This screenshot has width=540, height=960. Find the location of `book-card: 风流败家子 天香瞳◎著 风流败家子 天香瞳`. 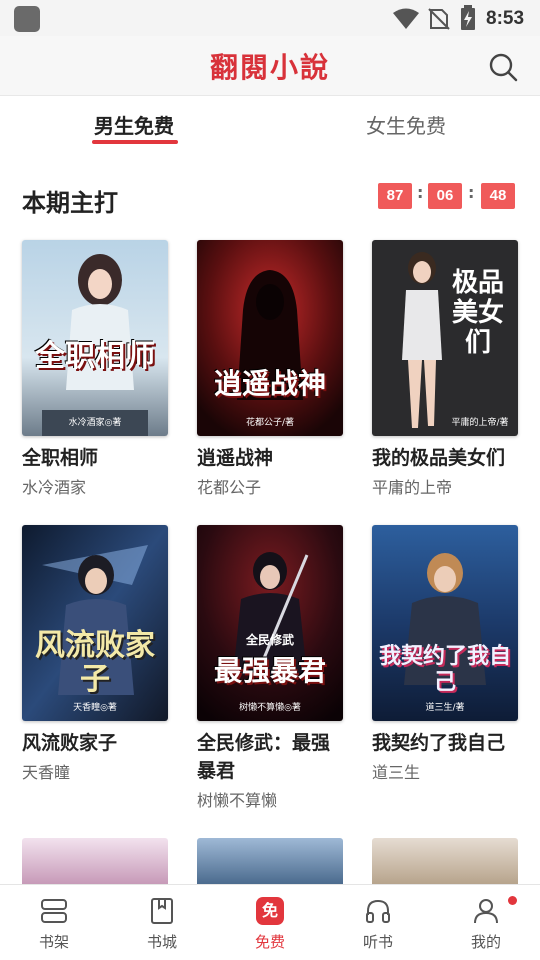

book-card: 风流败家子 天香瞳◎著 风流败家子 天香瞳 is located at coordinates (95, 654).